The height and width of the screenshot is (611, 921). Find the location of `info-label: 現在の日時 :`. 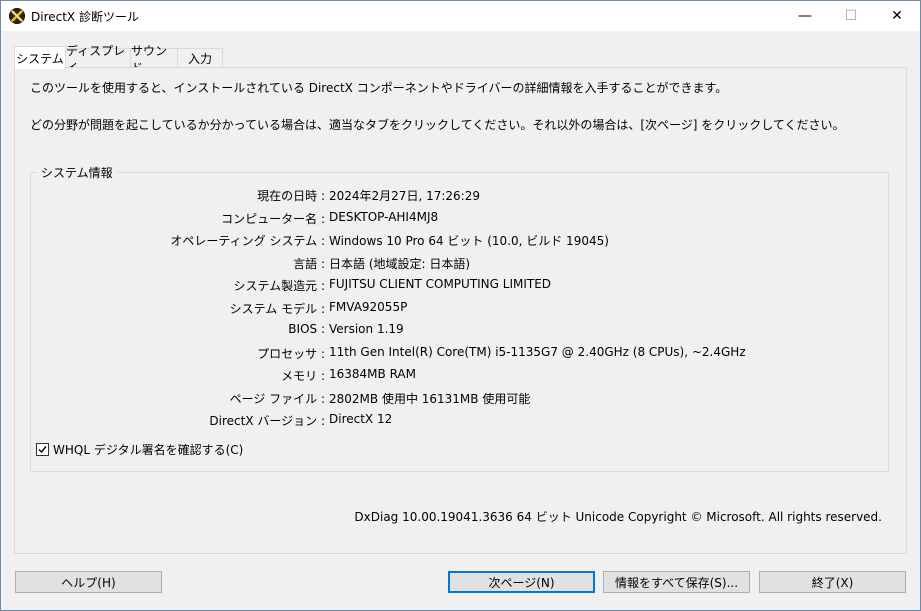

info-label: 現在の日時 : is located at coordinates (291, 196).